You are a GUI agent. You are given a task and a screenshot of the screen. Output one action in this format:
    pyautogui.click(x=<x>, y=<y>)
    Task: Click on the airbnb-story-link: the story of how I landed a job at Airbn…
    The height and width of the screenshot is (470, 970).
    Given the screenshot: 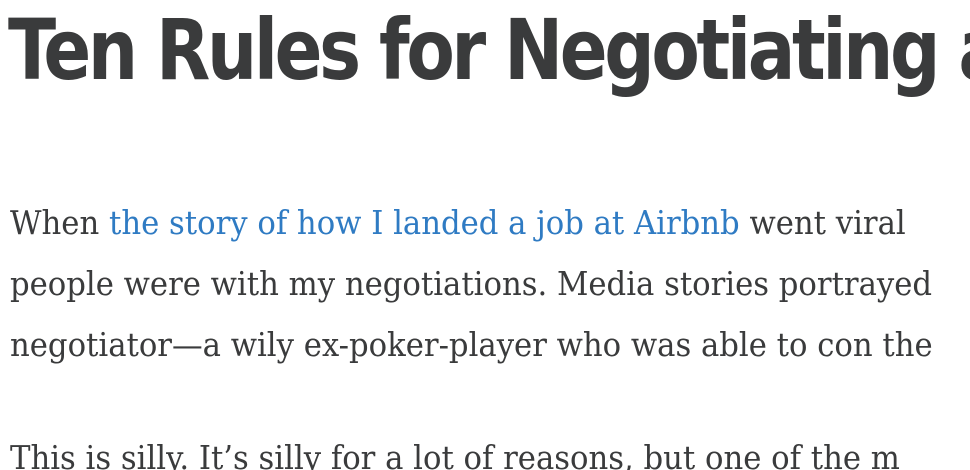 What is the action you would take?
    pyautogui.click(x=424, y=222)
    